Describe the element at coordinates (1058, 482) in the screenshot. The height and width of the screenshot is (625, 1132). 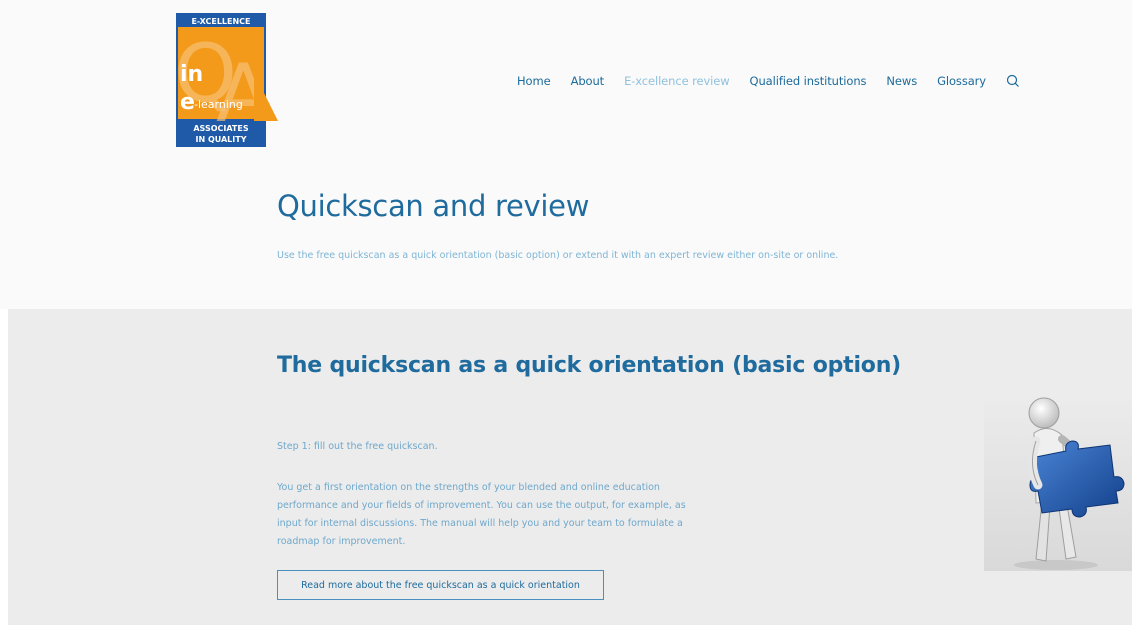
I see `figure-holding-puzzle-piece-image` at that location.